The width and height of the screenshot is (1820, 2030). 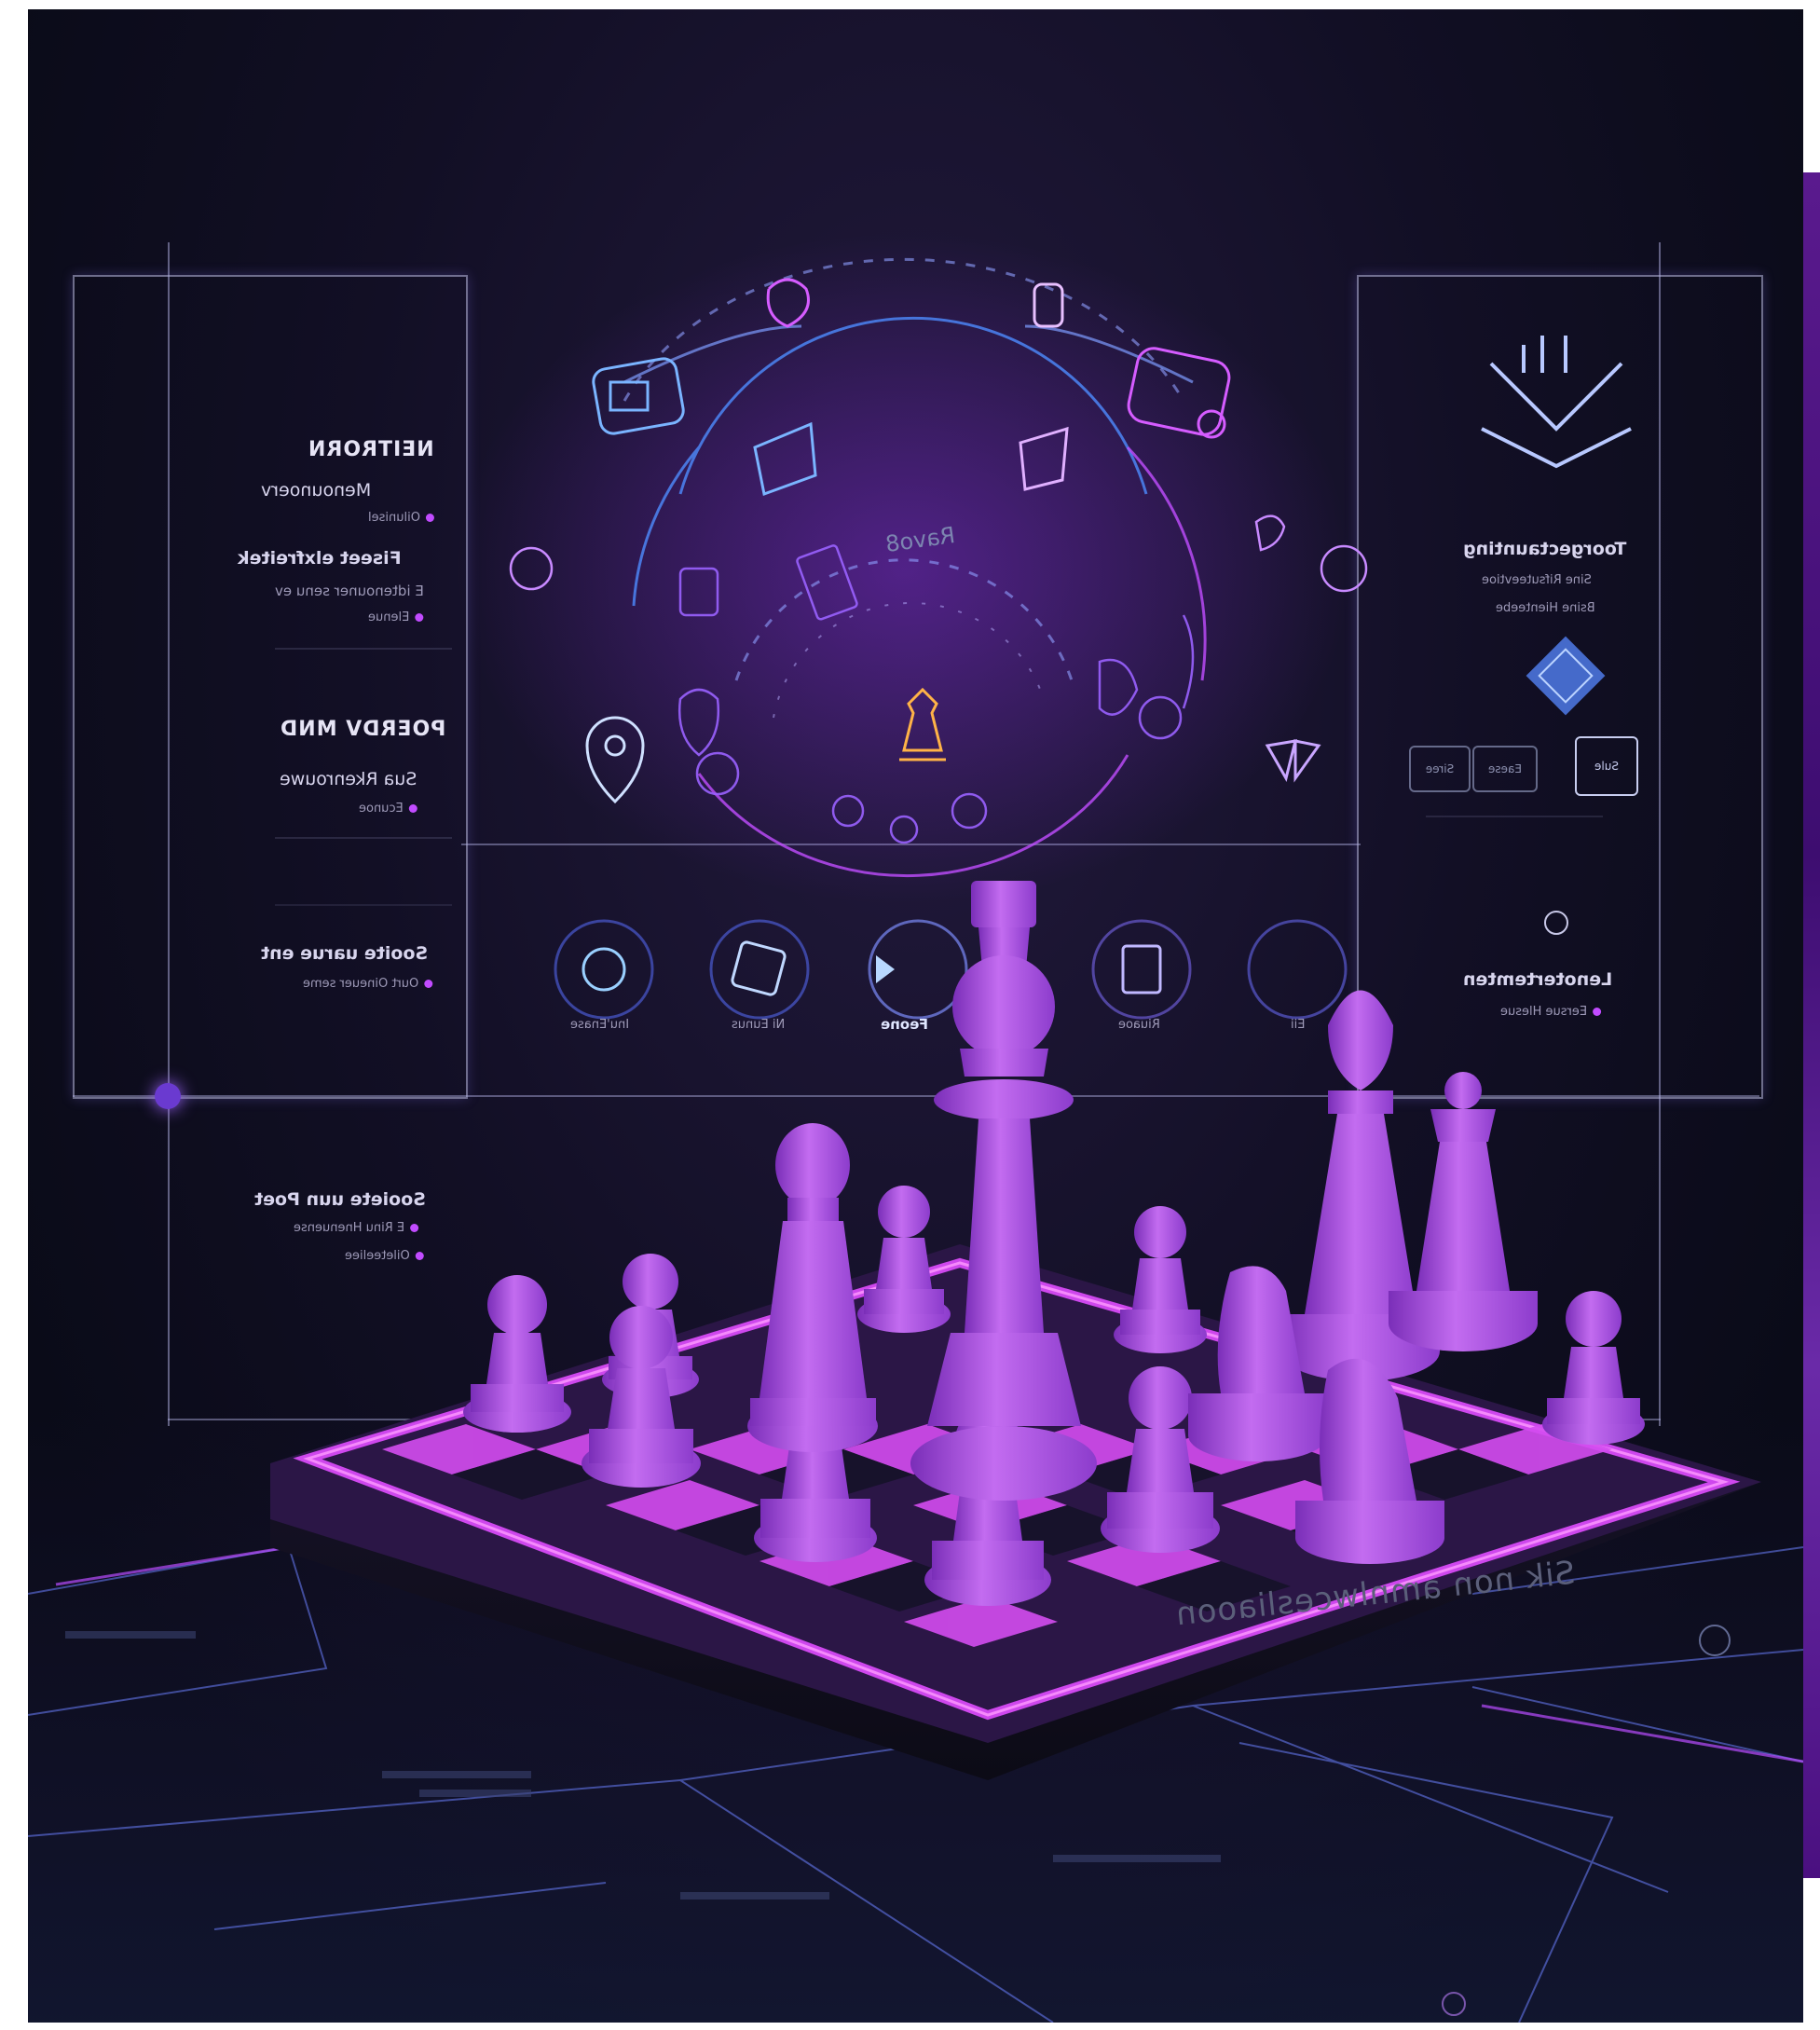 What do you see at coordinates (1811, 1025) in the screenshot?
I see `right-edge-strip` at bounding box center [1811, 1025].